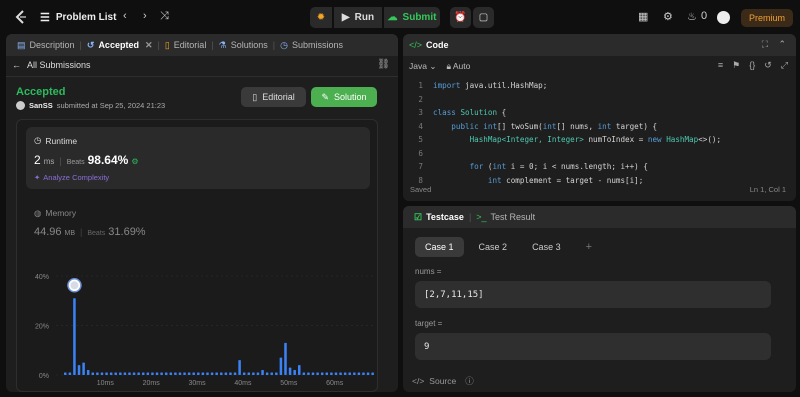 The image size is (800, 397). Describe the element at coordinates (668, 16) in the screenshot. I see `gear-icon: ⚙` at that location.